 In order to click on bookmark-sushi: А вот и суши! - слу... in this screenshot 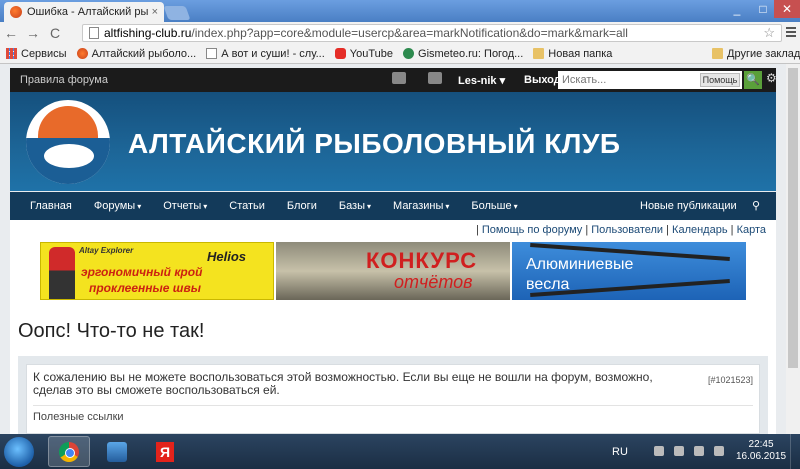, I will do `click(265, 54)`.